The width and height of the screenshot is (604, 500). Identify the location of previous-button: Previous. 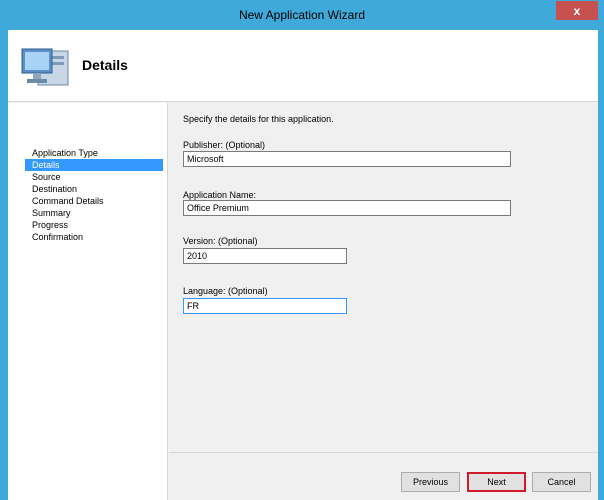
(430, 482).